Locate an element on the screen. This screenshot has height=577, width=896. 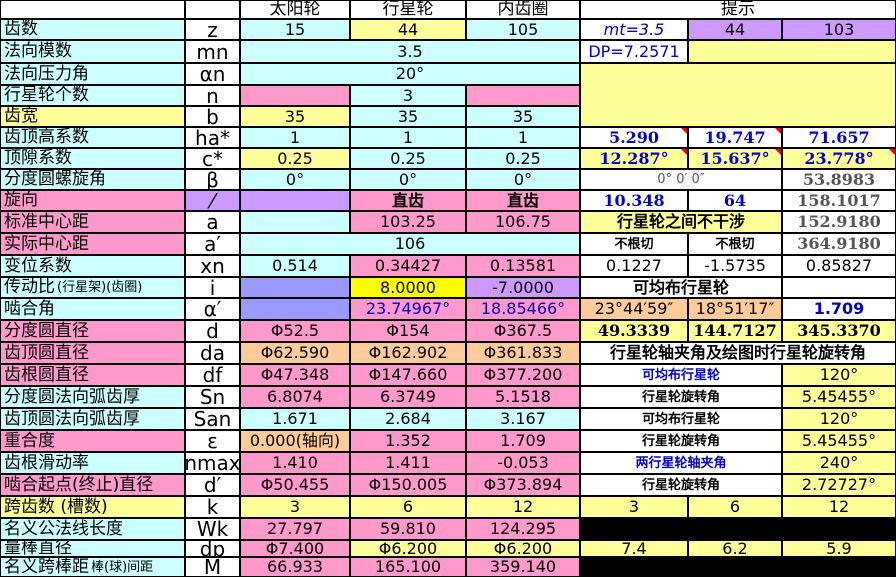
row-label: 行星轮个数 is located at coordinates (92, 95).